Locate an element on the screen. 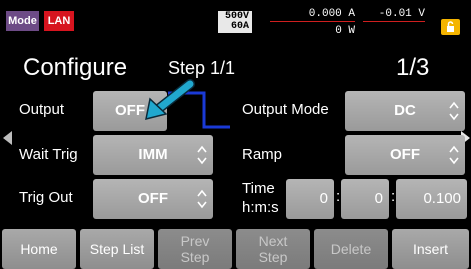 The height and width of the screenshot is (269, 471). ramp-select: OFF is located at coordinates (405, 155).